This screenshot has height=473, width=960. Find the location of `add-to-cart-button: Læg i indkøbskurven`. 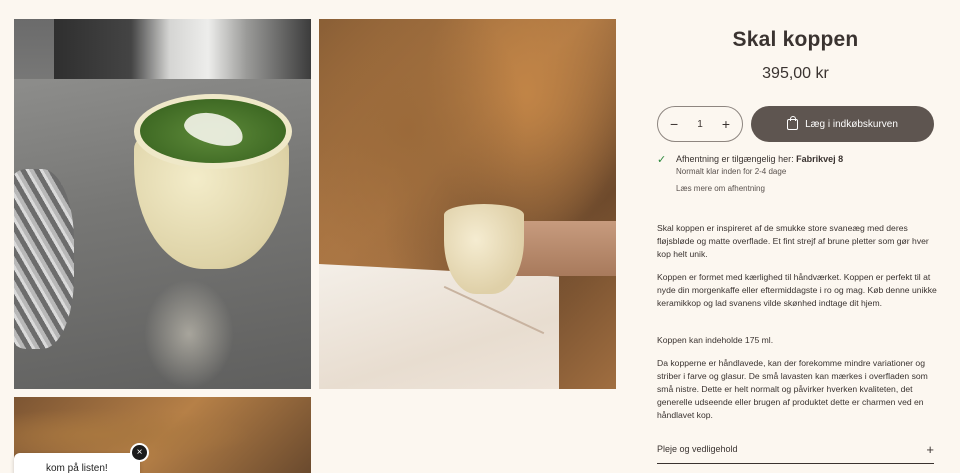

add-to-cart-button: Læg i indkøbskurven is located at coordinates (842, 124).